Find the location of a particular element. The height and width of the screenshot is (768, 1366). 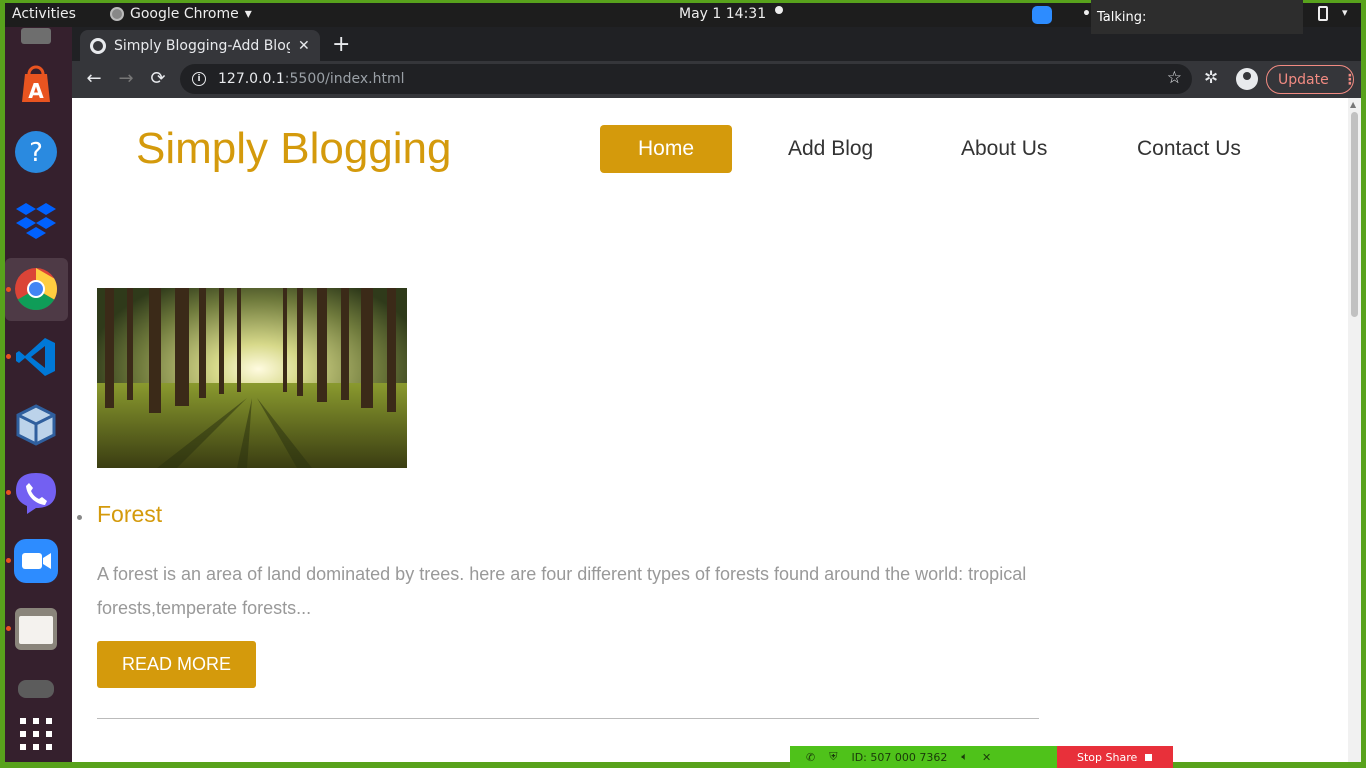

zoom-icon is located at coordinates (36, 561).